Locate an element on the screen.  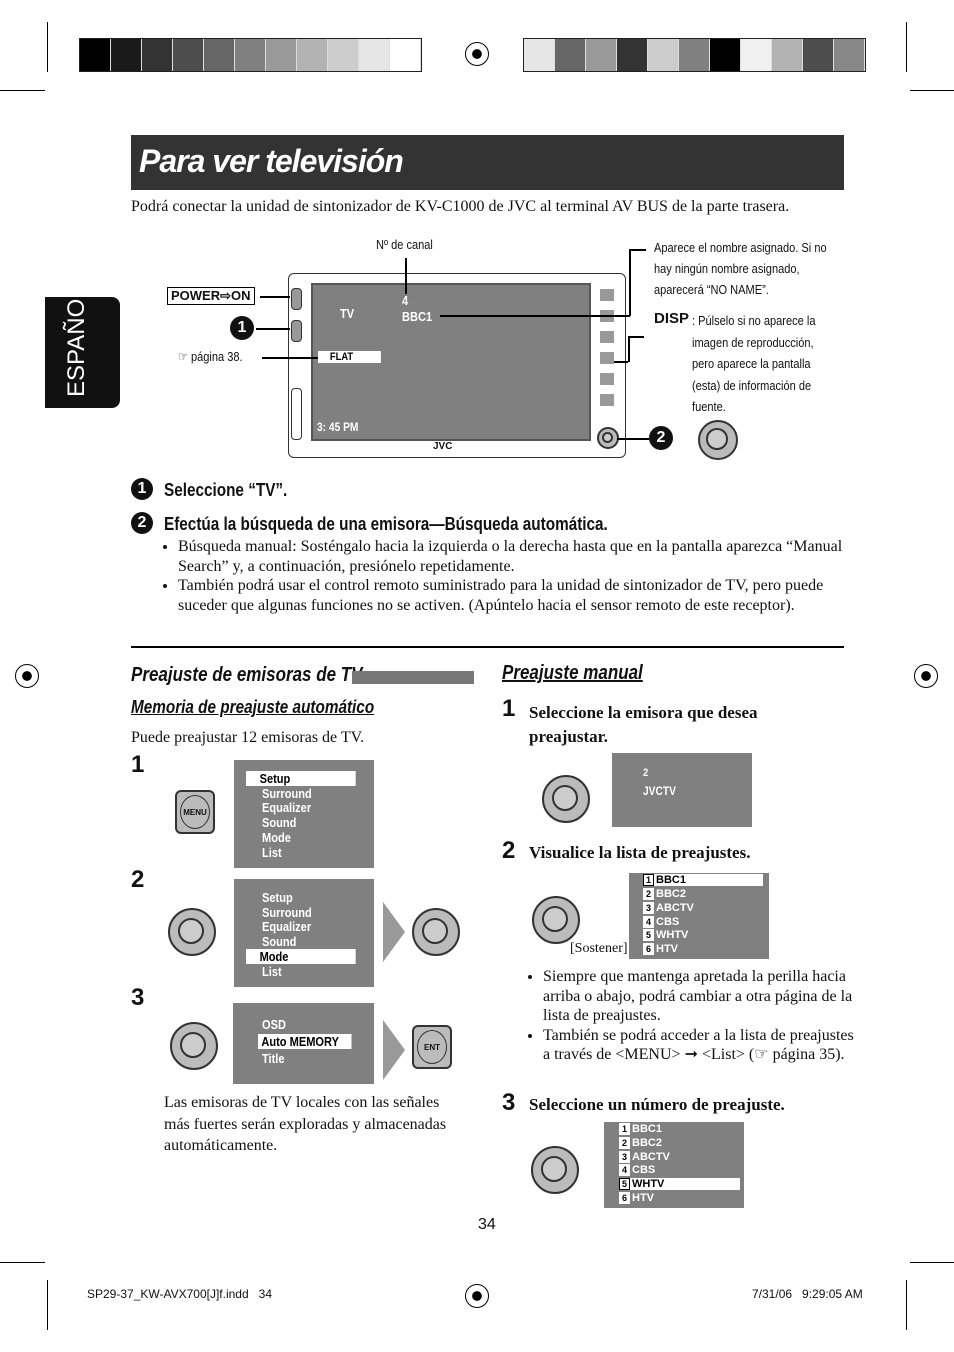
channel-number-label: Nº de canal is located at coordinates (404, 244).